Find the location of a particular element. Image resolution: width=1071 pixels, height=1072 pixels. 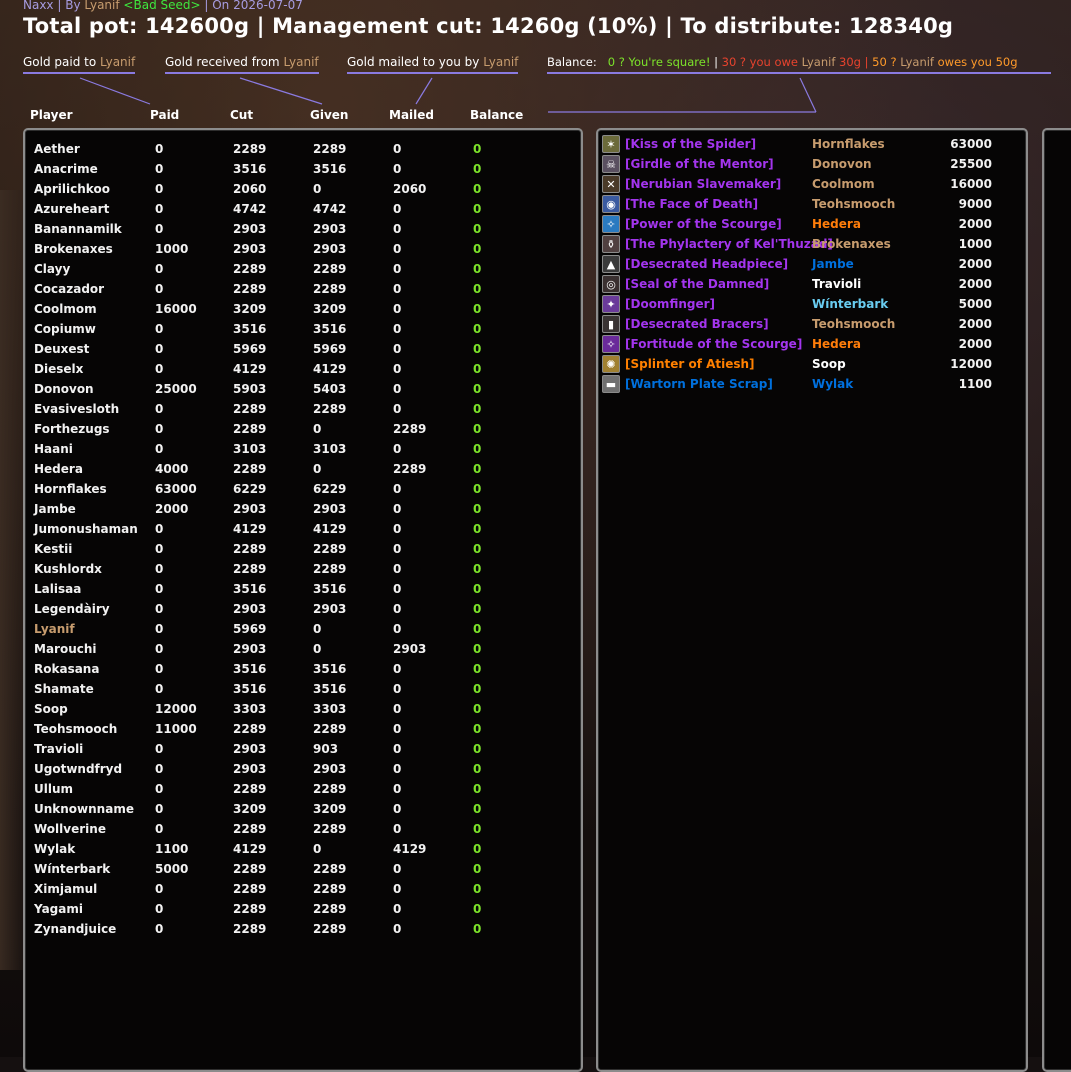

given-value: 5403 is located at coordinates (330, 389).